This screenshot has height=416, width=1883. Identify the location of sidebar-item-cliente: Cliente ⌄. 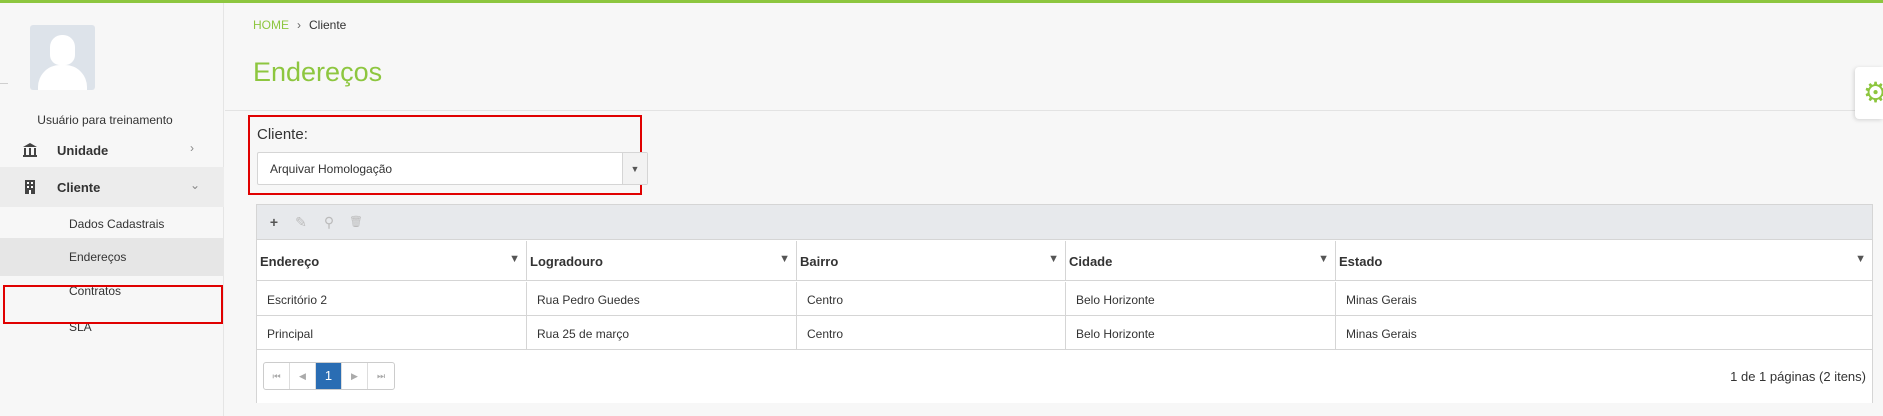
(112, 187).